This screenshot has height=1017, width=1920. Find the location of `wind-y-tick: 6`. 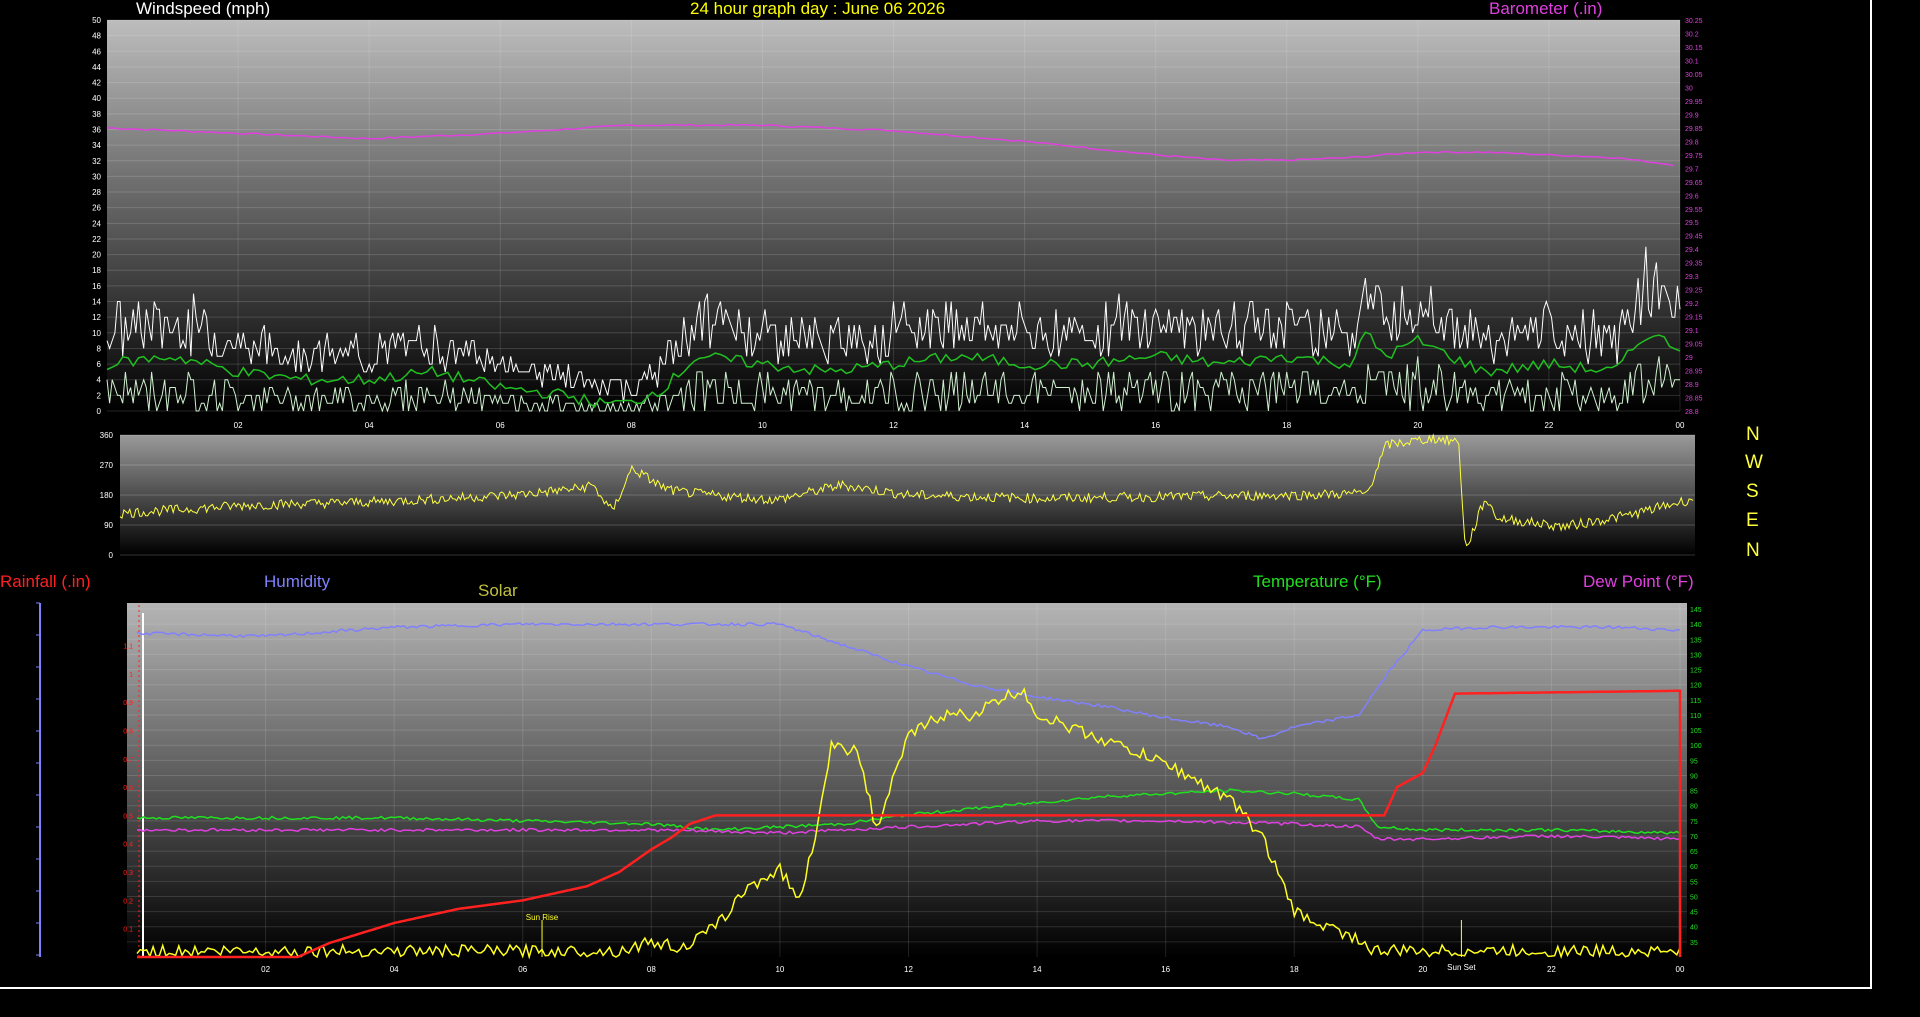

wind-y-tick: 6 is located at coordinates (99, 364).